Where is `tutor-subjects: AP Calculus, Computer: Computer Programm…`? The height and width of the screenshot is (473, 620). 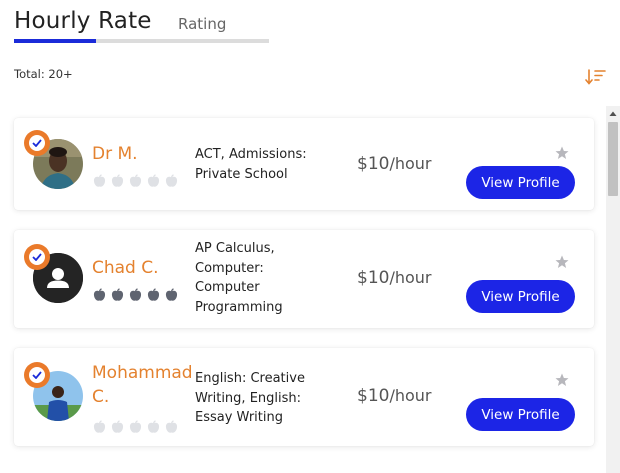 tutor-subjects: AP Calculus, Computer: Computer Programm… is located at coordinates (239, 278).